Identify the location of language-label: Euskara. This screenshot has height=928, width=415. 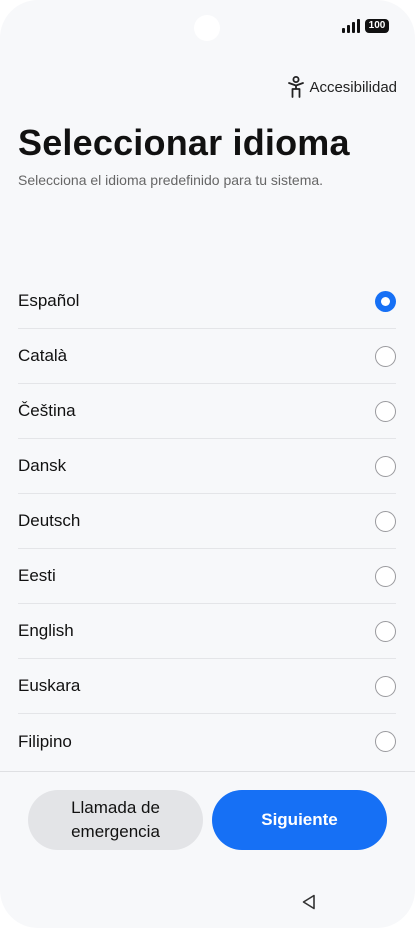
(49, 685).